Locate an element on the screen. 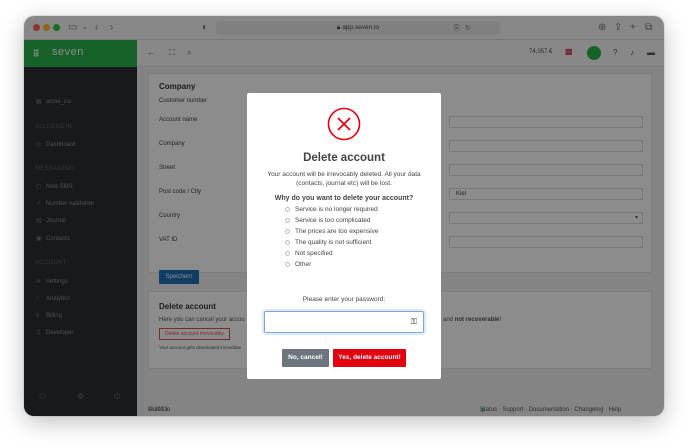 The height and width of the screenshot is (448, 688). confirm-delete-button: Yes, delete account! is located at coordinates (369, 358).